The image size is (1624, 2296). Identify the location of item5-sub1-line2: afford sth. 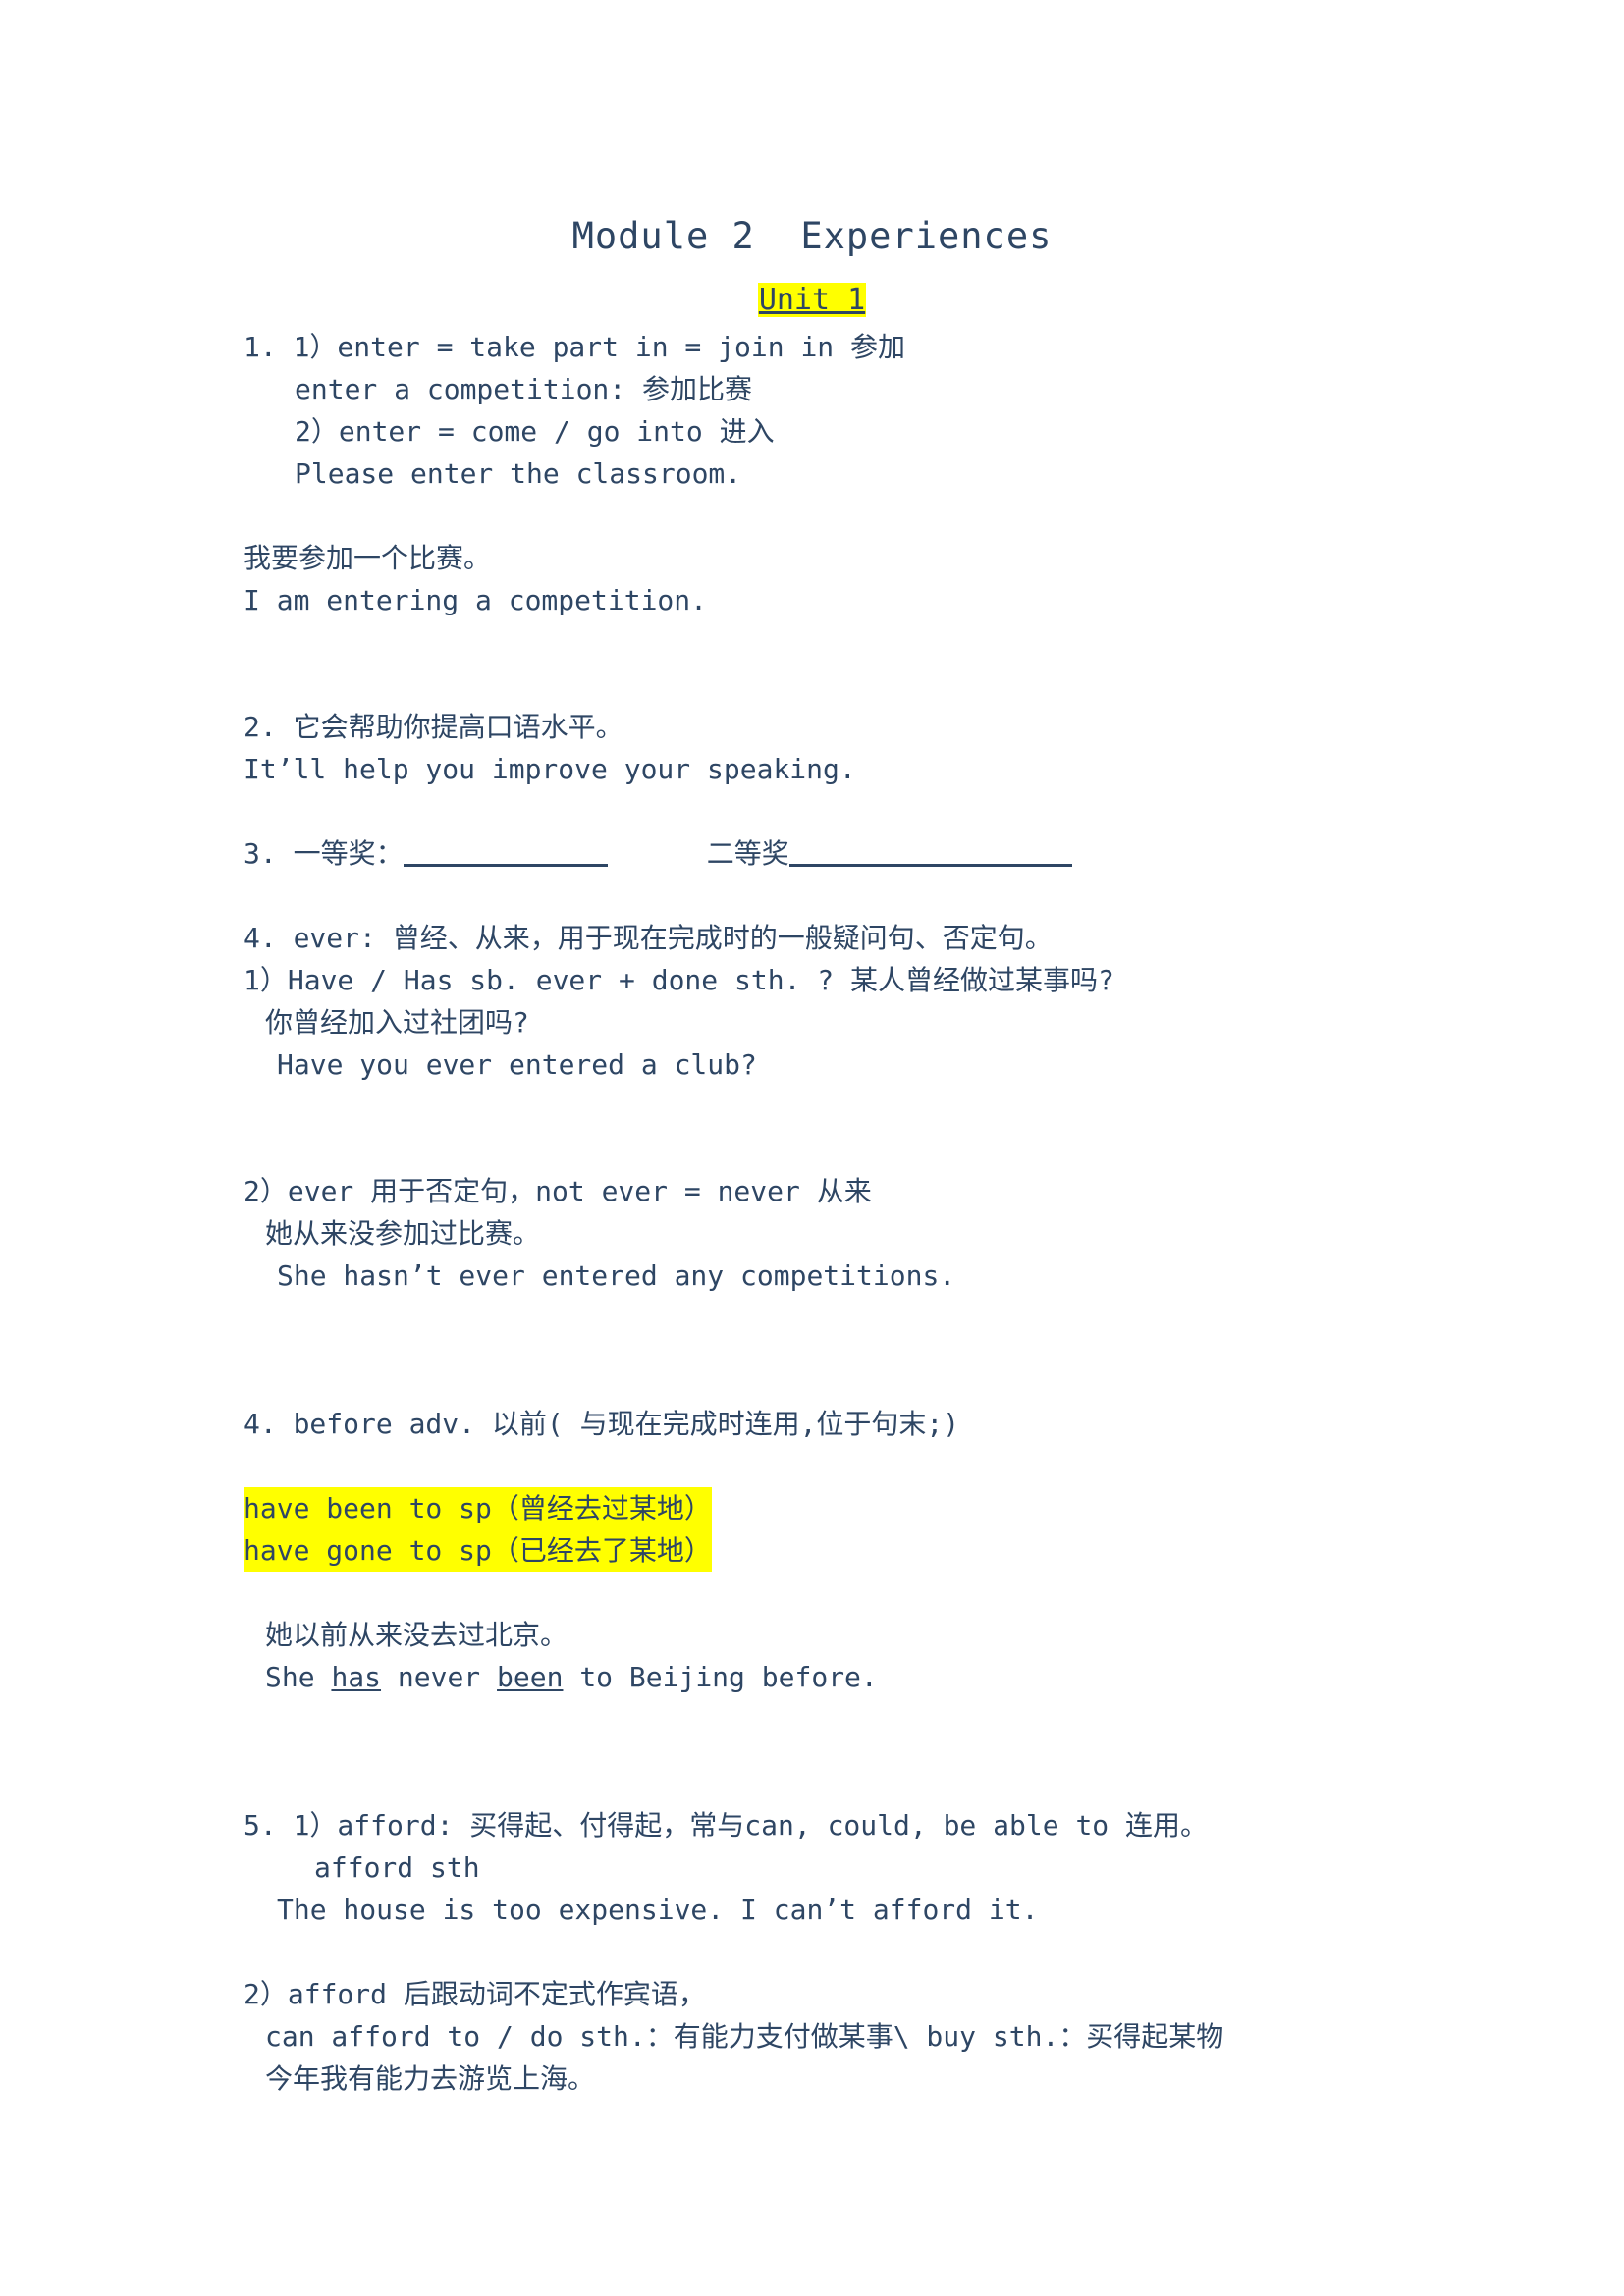
(397, 1868).